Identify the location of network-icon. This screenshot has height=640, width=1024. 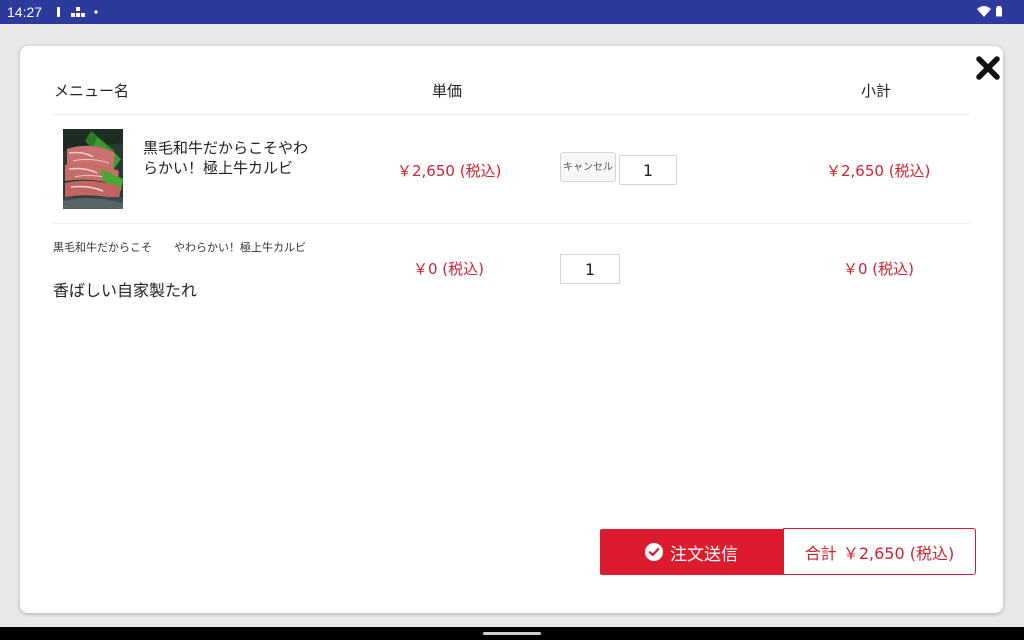
(78, 12).